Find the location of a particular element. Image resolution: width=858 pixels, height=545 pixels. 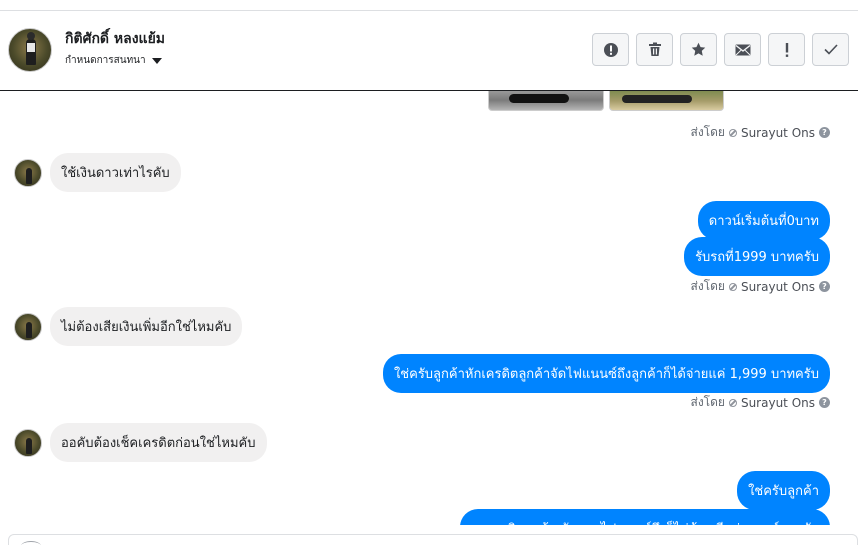

mark-done-button is located at coordinates (830, 49).